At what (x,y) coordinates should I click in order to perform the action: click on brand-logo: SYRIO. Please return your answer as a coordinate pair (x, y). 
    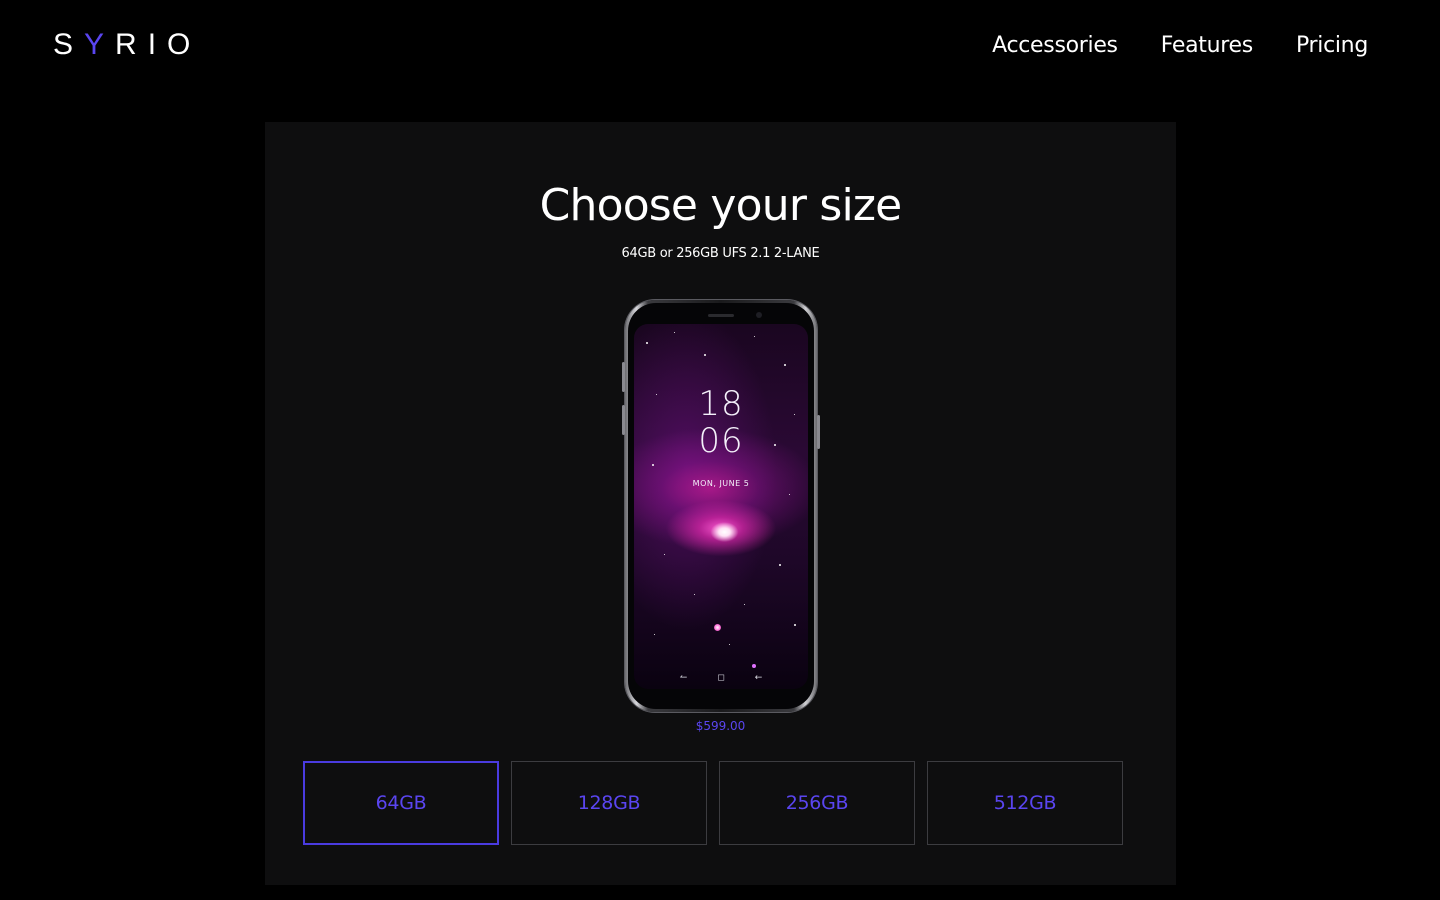
    Looking at the image, I should click on (127, 45).